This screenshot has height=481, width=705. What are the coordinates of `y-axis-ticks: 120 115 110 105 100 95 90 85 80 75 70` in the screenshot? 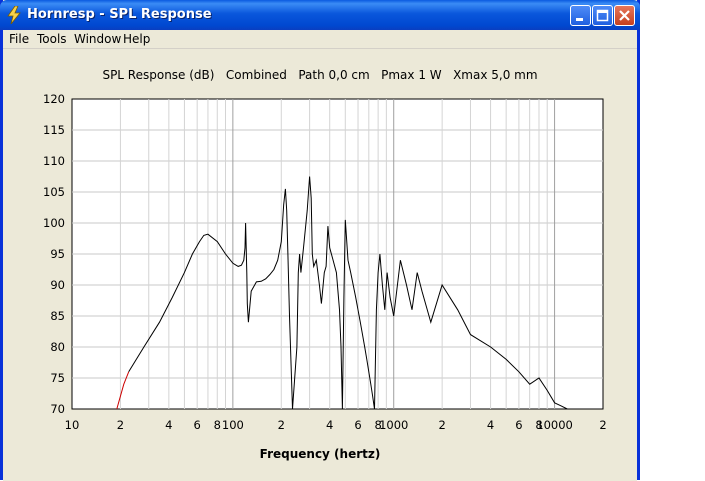 It's located at (54, 254).